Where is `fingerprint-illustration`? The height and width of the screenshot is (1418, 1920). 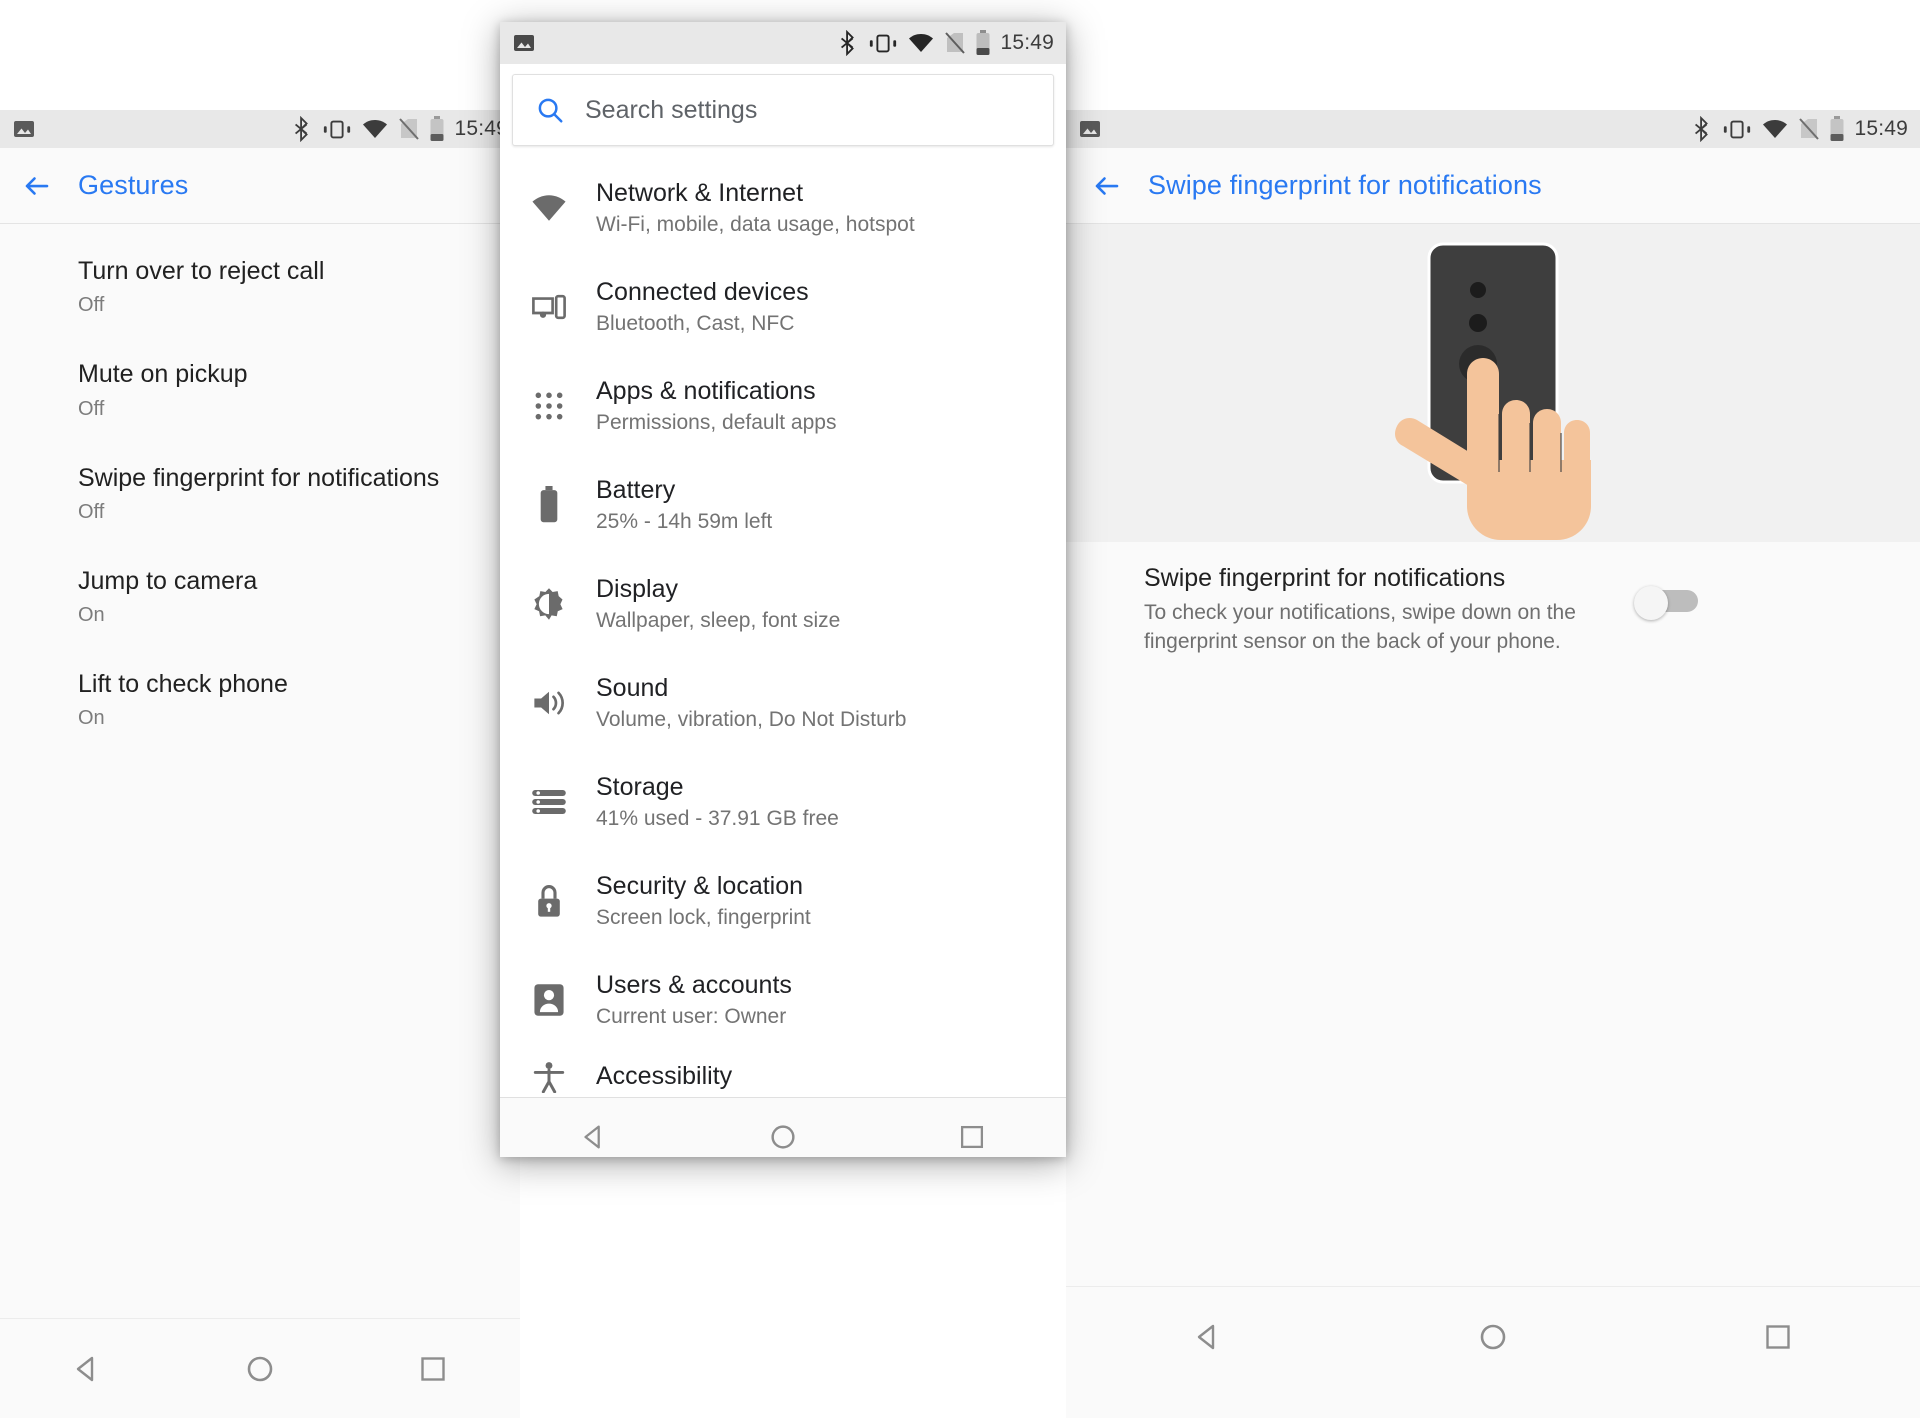 fingerprint-illustration is located at coordinates (1493, 383).